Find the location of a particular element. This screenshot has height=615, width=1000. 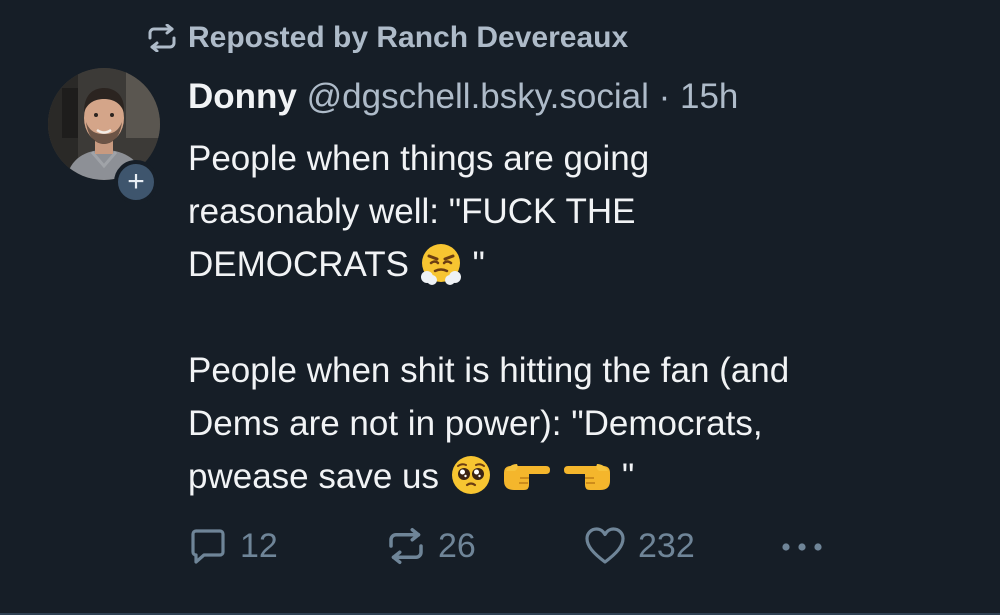

more-horizontal-icon is located at coordinates (802, 546).